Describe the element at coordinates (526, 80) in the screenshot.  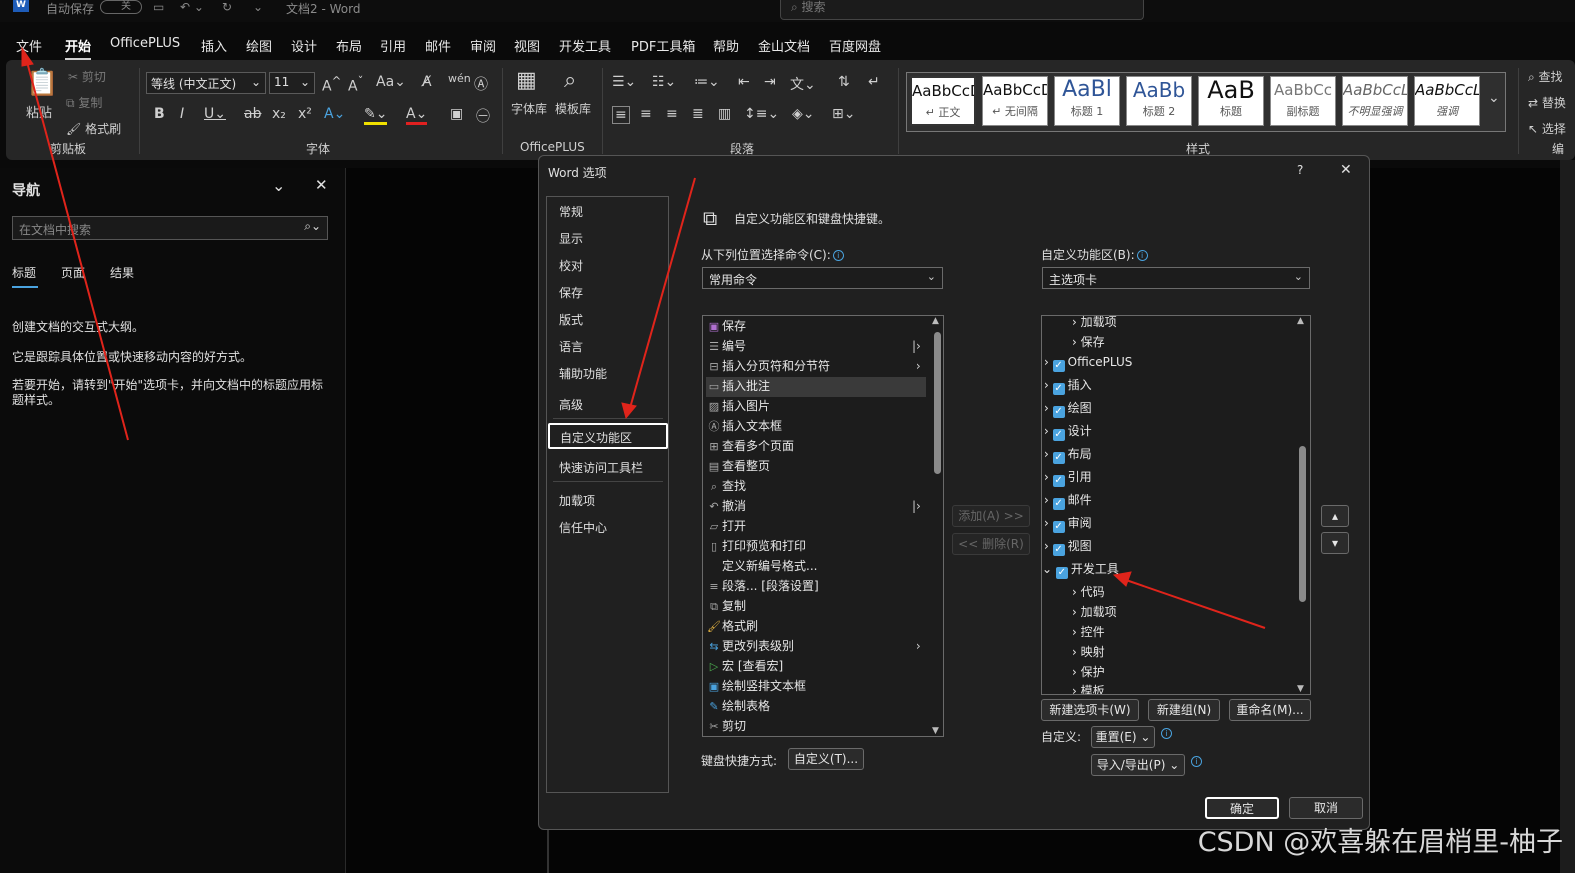
I see `font-library-icon: ▦` at that location.